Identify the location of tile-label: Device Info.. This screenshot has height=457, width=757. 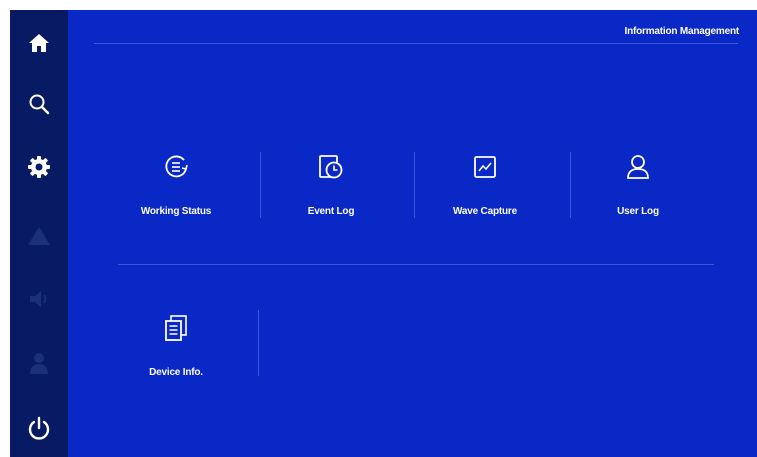
(176, 372).